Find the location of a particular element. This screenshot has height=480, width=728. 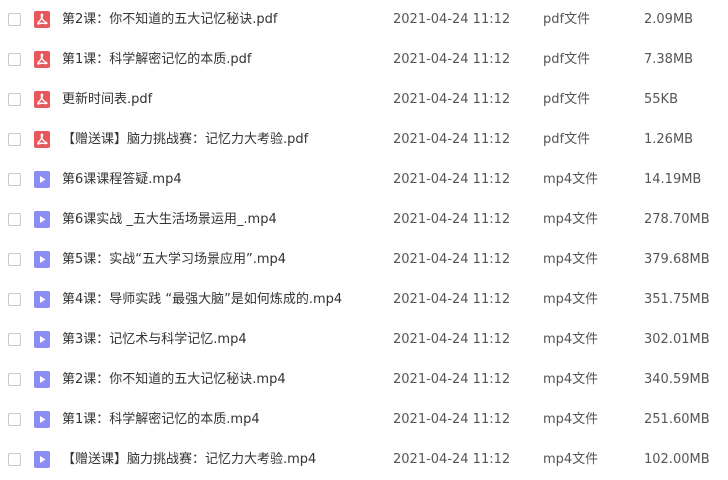

file-size: 1.26MB is located at coordinates (669, 139).